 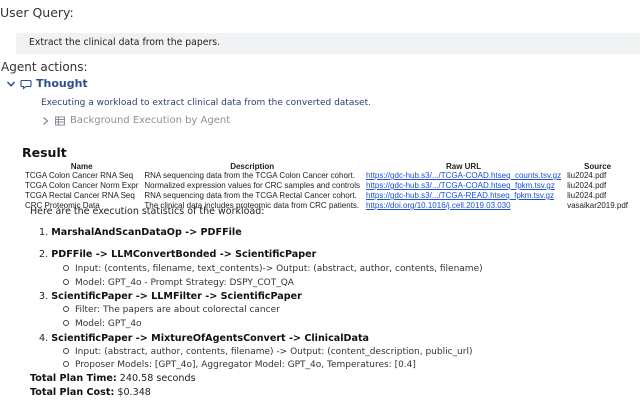 I want to click on cell-source: vasaikar2019.pdf, so click(x=598, y=205).